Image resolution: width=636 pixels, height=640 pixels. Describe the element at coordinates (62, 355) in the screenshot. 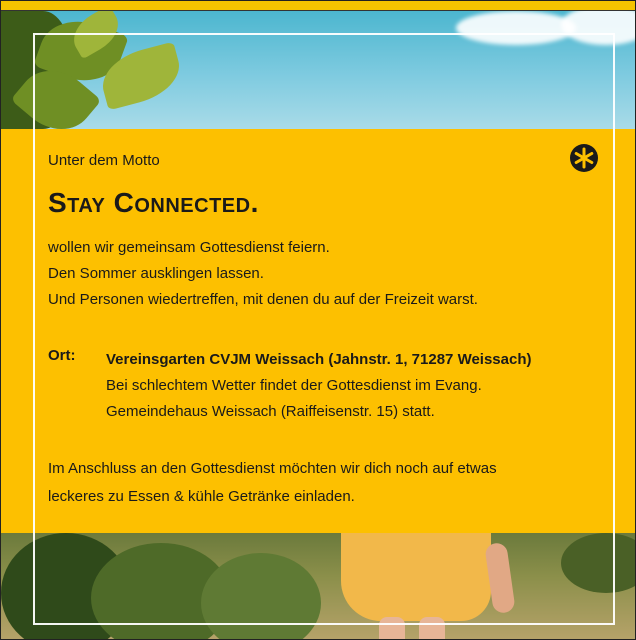

I see `location-label: Ort:` at that location.